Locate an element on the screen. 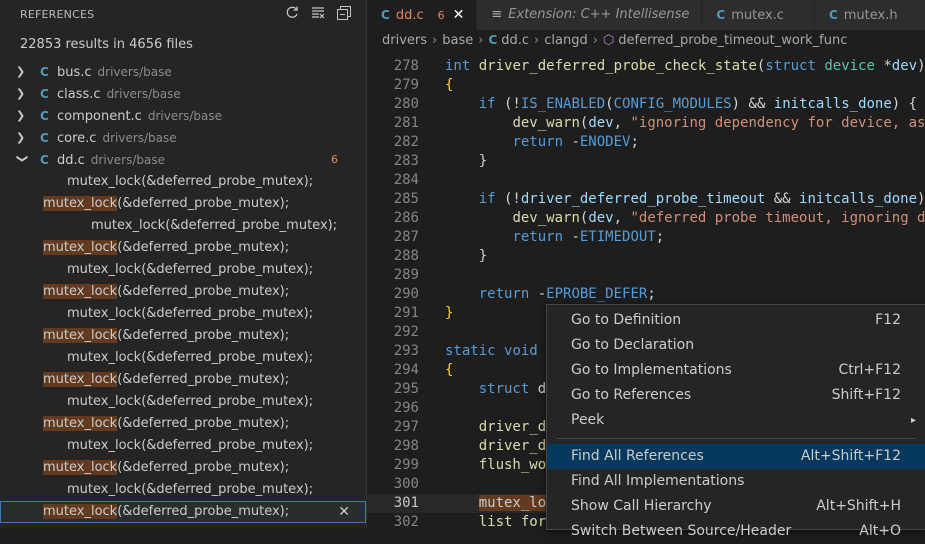 The height and width of the screenshot is (544, 925). references-header: REFERENCES is located at coordinates (183, 15).